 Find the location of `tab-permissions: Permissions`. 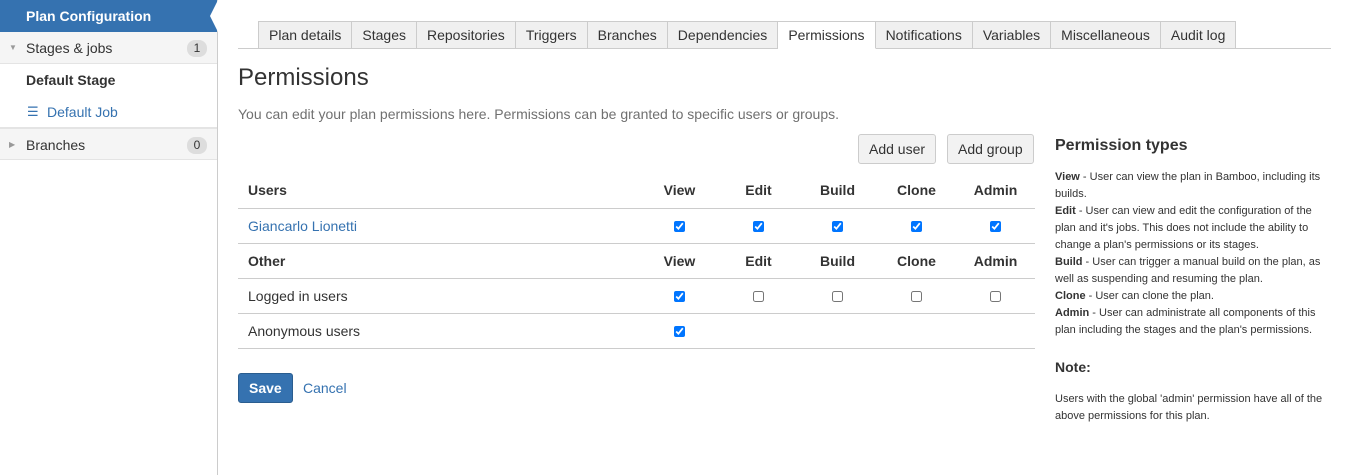

tab-permissions: Permissions is located at coordinates (827, 35).